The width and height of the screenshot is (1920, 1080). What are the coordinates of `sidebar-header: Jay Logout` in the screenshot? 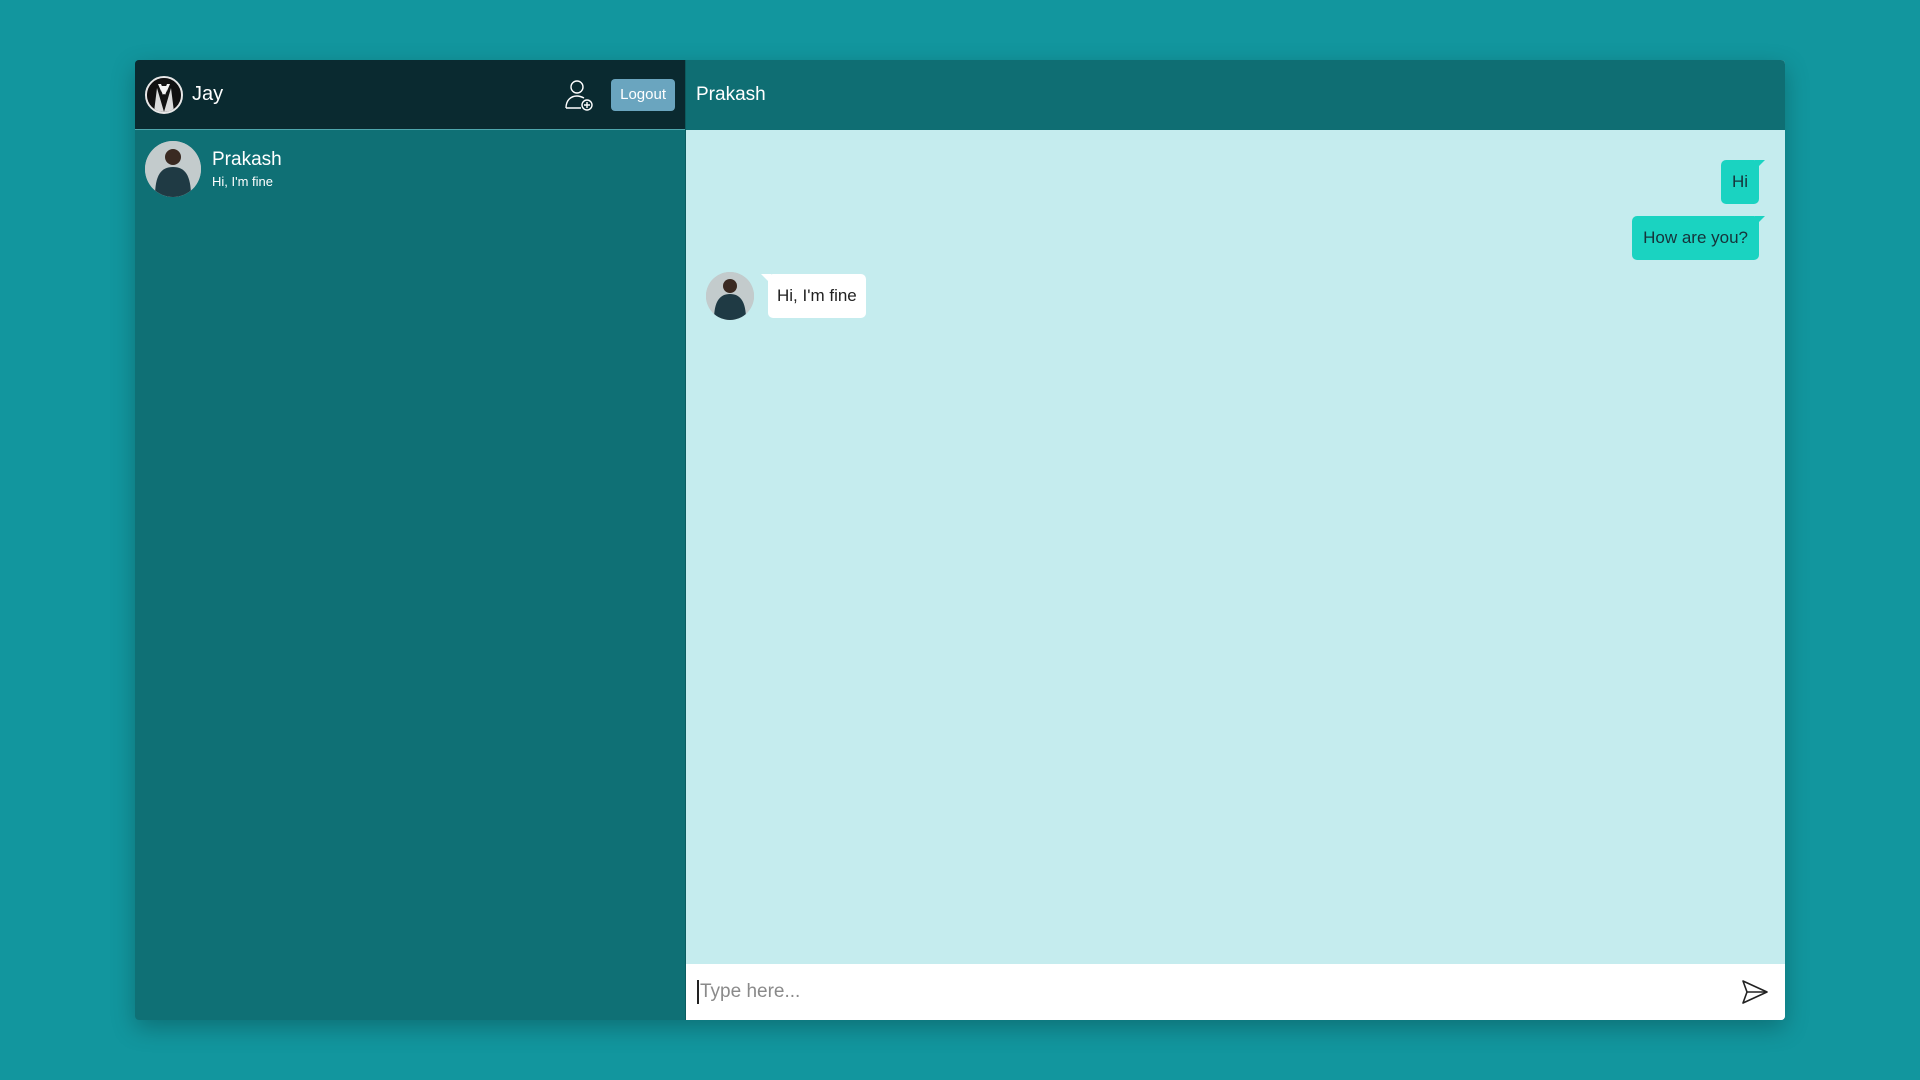 It's located at (410, 95).